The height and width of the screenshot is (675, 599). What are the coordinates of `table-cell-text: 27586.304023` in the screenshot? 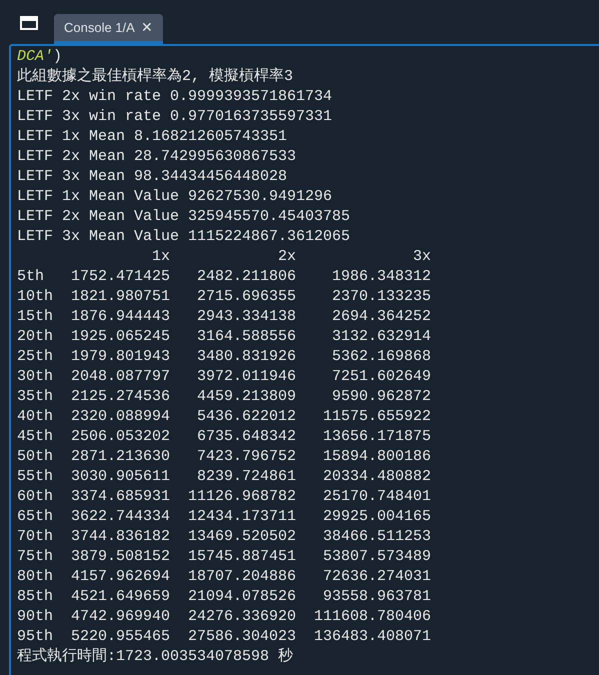 It's located at (241, 637).